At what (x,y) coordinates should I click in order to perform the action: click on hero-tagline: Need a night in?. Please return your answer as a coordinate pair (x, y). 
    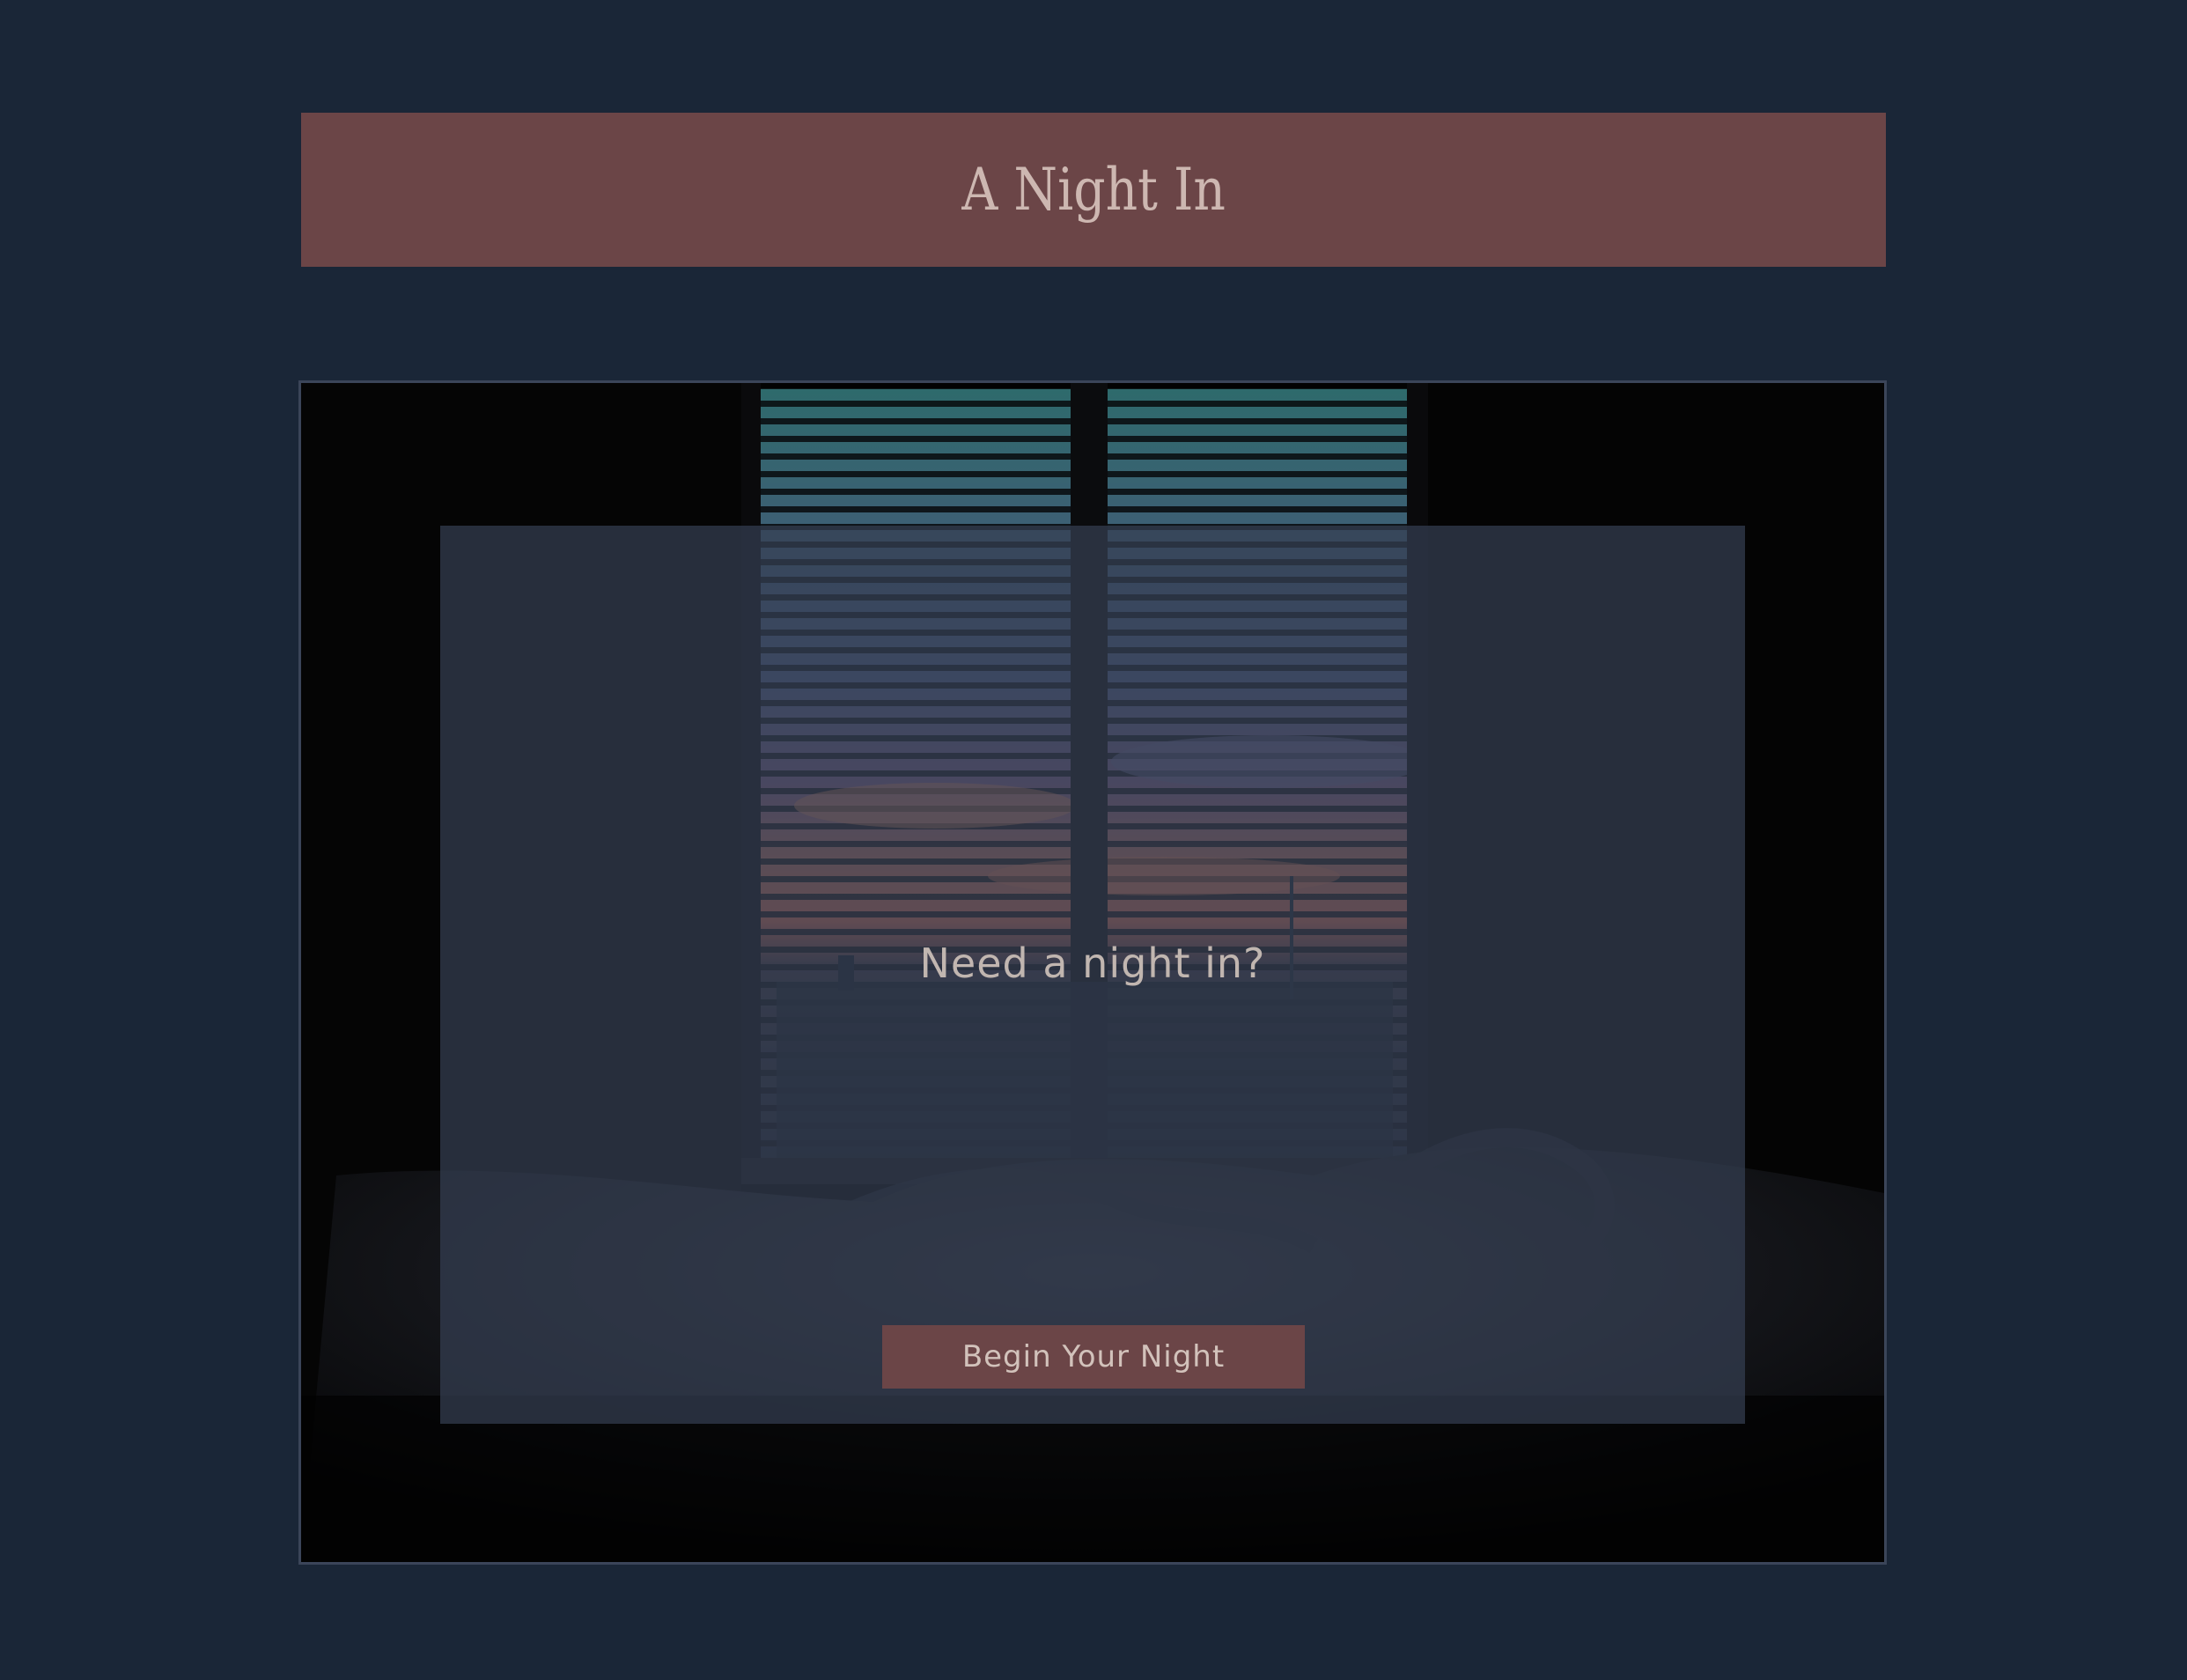
    Looking at the image, I should click on (1092, 963).